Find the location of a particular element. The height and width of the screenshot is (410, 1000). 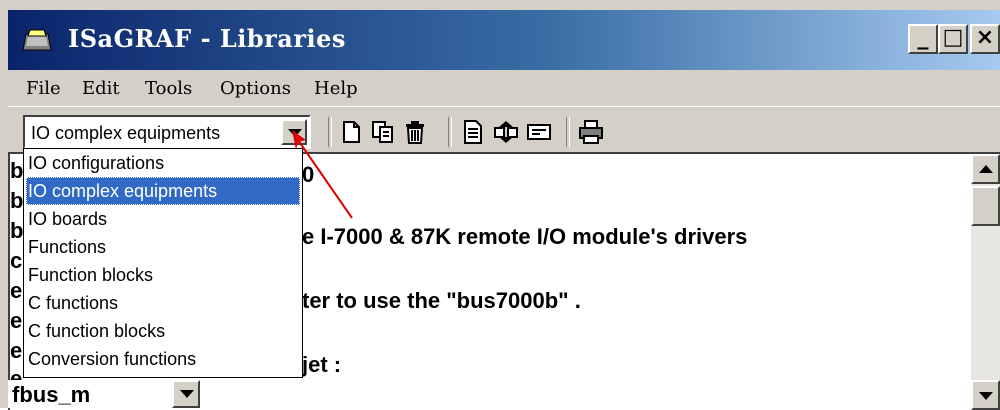

menu-file: File is located at coordinates (43, 88).